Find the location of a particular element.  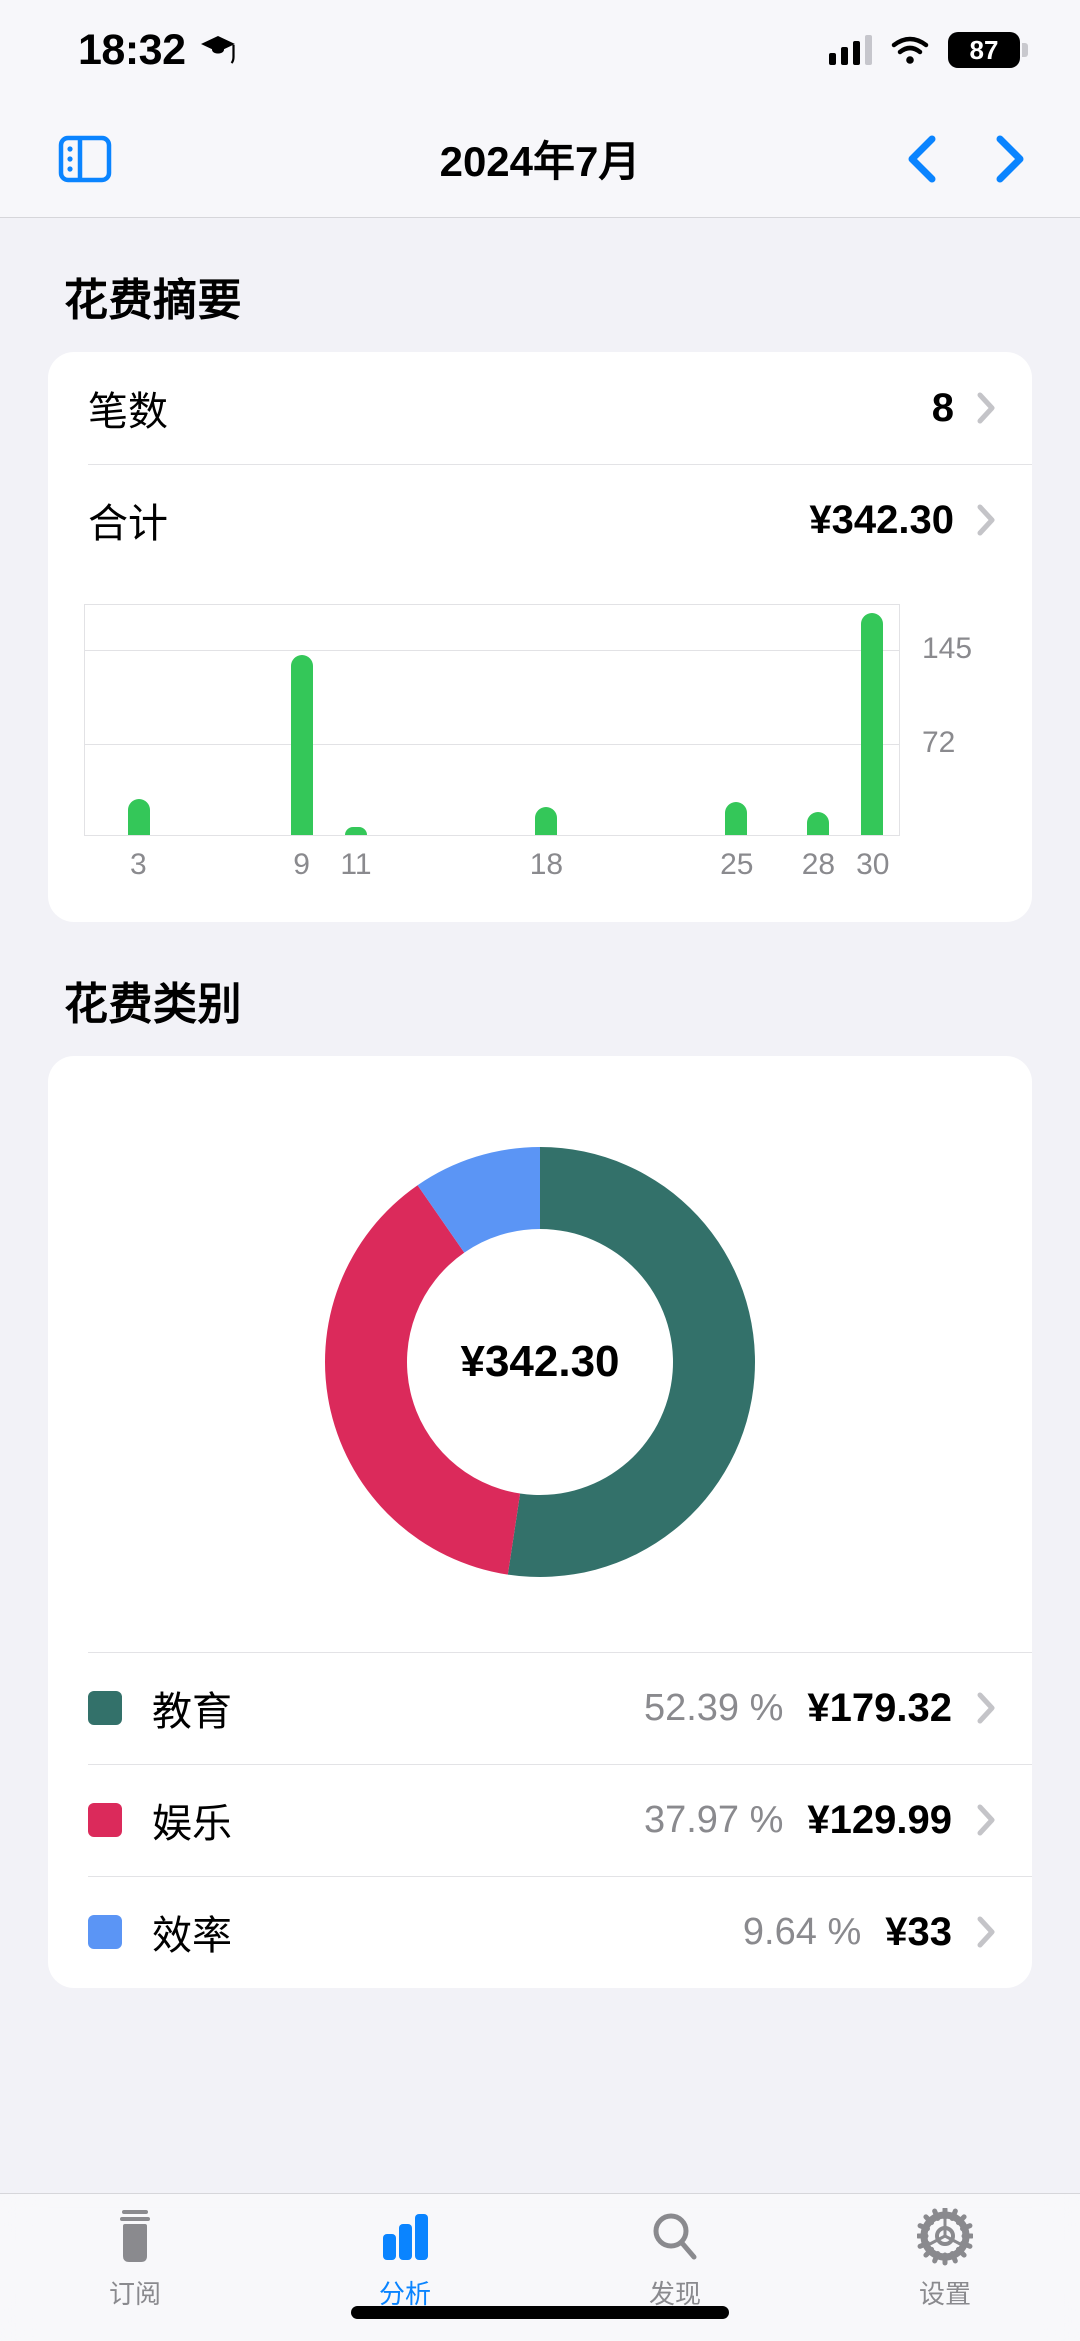

summary-row-value: 8 is located at coordinates (942, 407).